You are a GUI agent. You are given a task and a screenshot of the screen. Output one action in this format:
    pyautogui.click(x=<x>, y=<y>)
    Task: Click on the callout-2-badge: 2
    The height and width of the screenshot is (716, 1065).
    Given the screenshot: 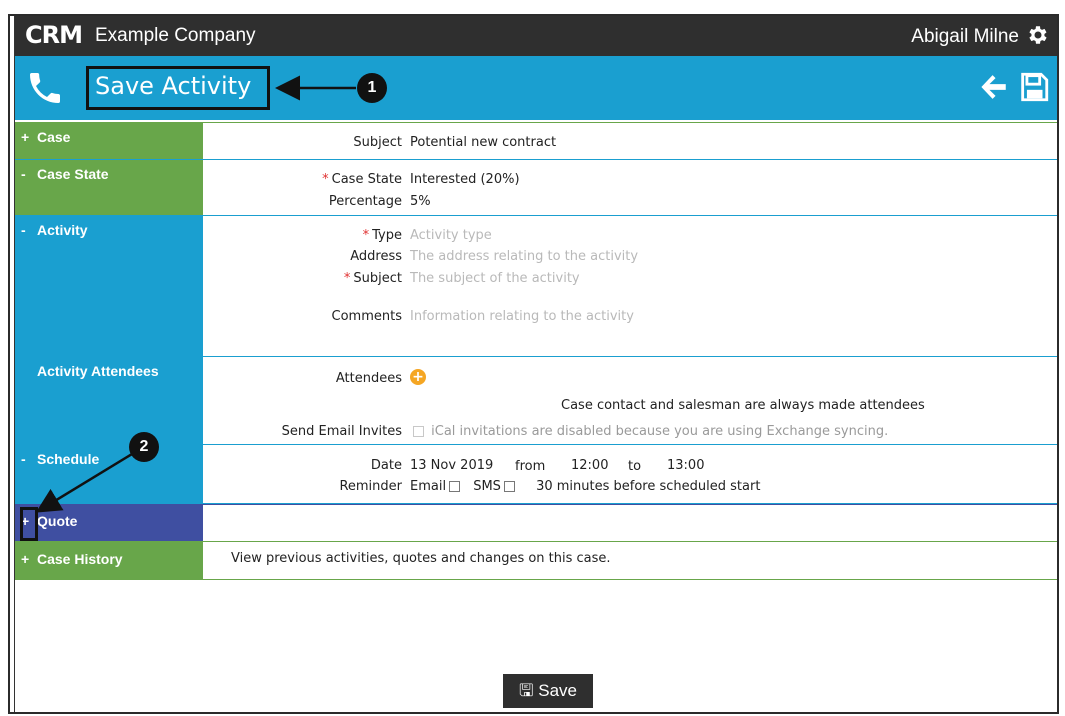 What is the action you would take?
    pyautogui.click(x=144, y=447)
    